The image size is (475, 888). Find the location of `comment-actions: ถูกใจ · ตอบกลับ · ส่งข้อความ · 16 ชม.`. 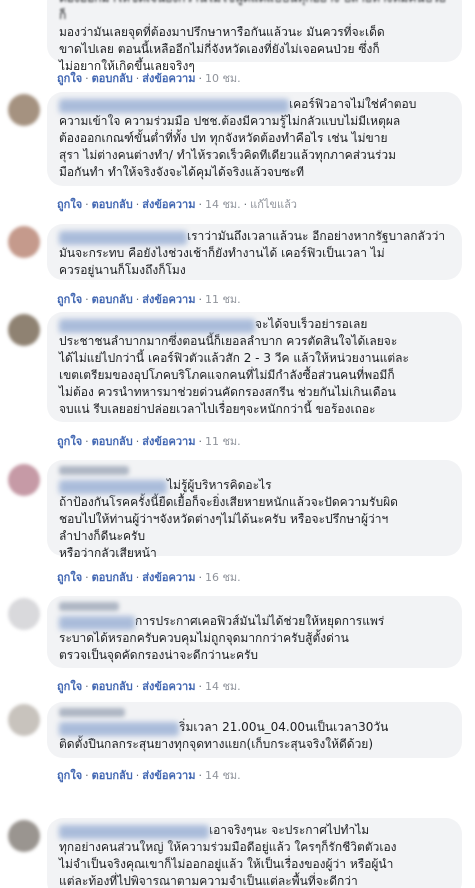

comment-actions: ถูกใจ · ตอบกลับ · ส่งข้อความ · 16 ชม. is located at coordinates (149, 577).